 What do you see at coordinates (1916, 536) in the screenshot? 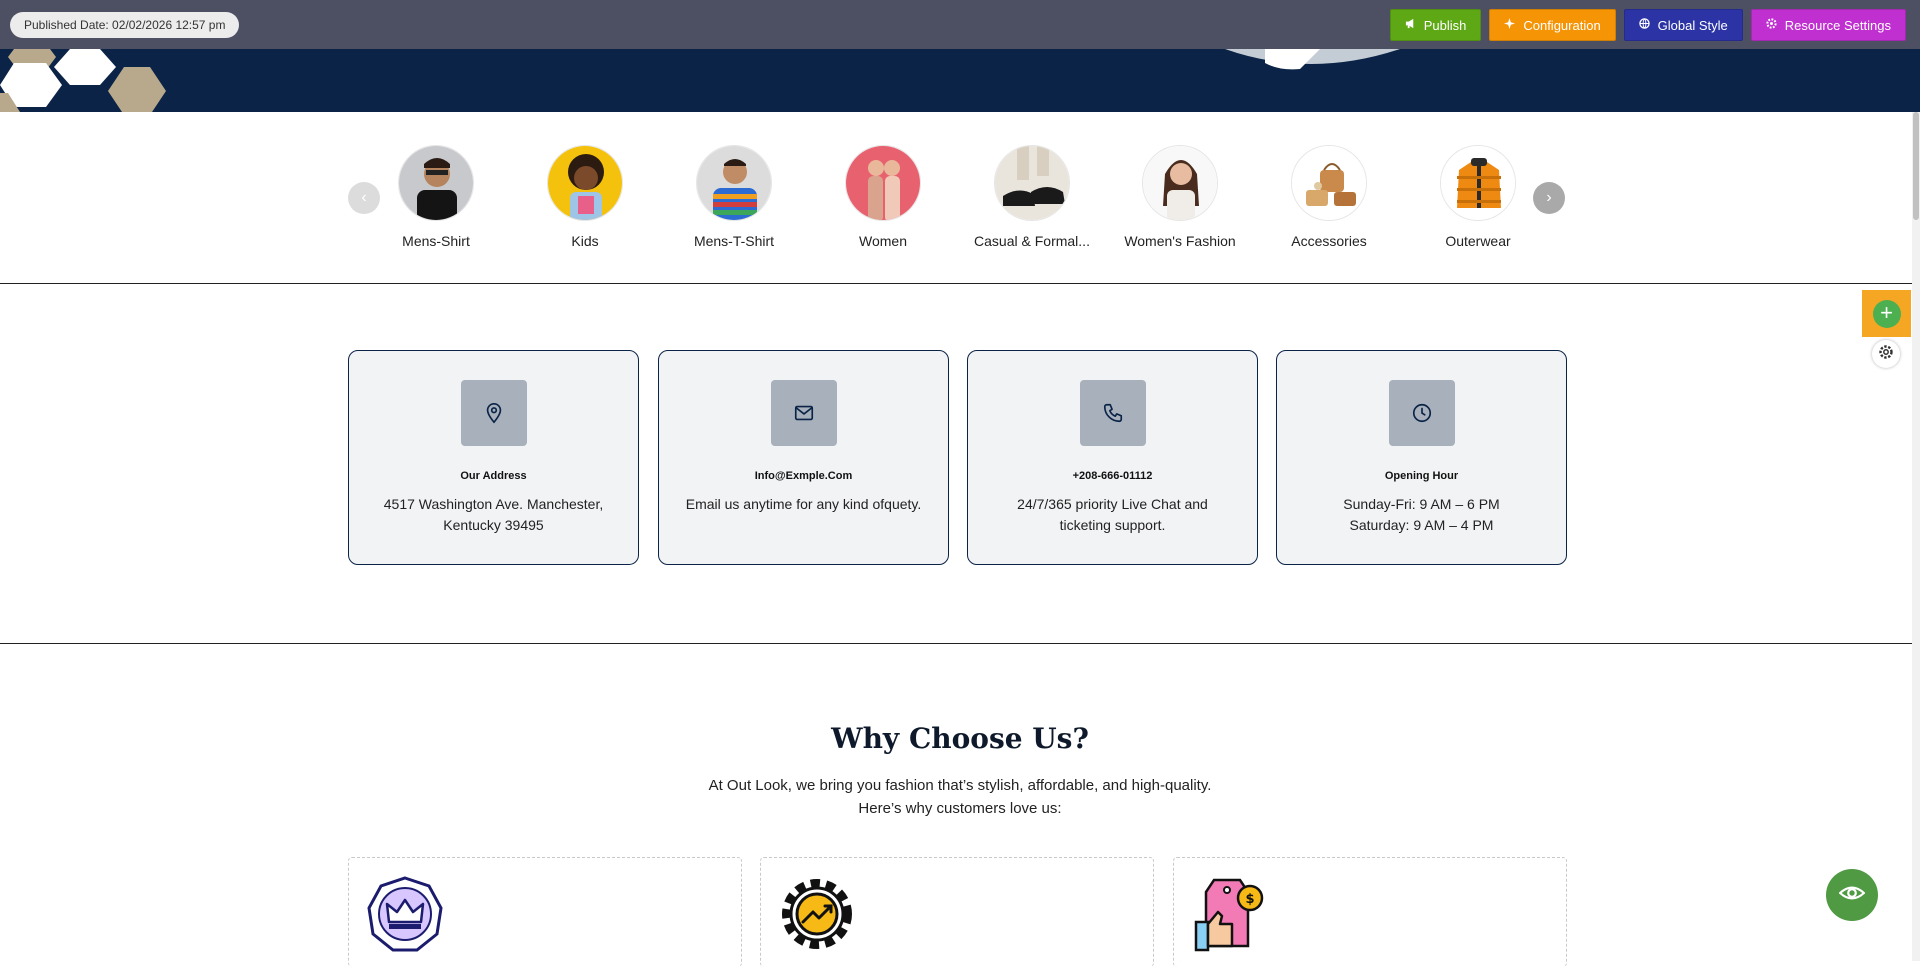
I see `page-scrollbar-track` at bounding box center [1916, 536].